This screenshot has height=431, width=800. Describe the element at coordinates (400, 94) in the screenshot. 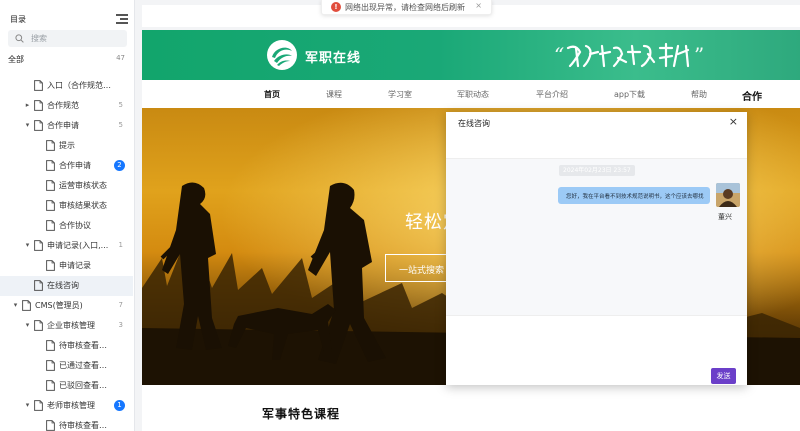

I see `nav-study-room: 学习室` at that location.